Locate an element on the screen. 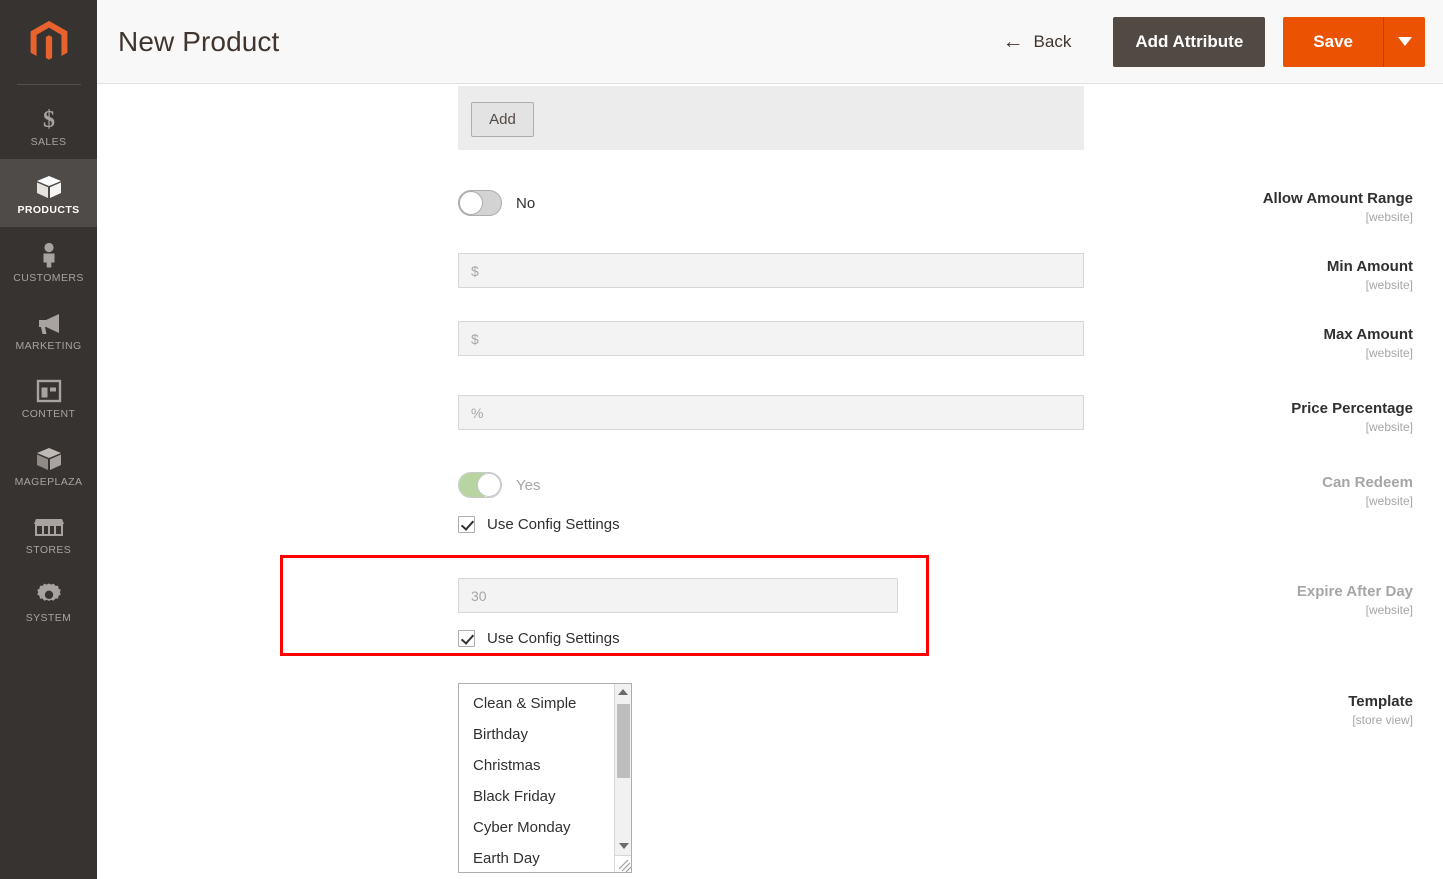  toggle-state-label: Yes is located at coordinates (528, 485).